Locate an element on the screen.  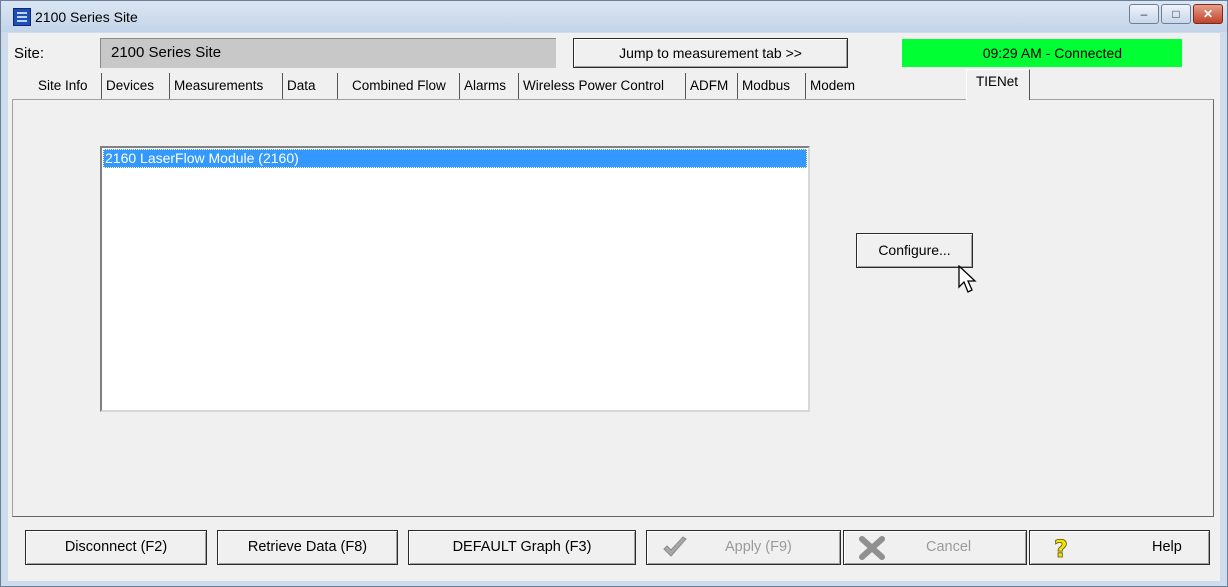
disconnect-button: Disconnect (F2) is located at coordinates (116, 547).